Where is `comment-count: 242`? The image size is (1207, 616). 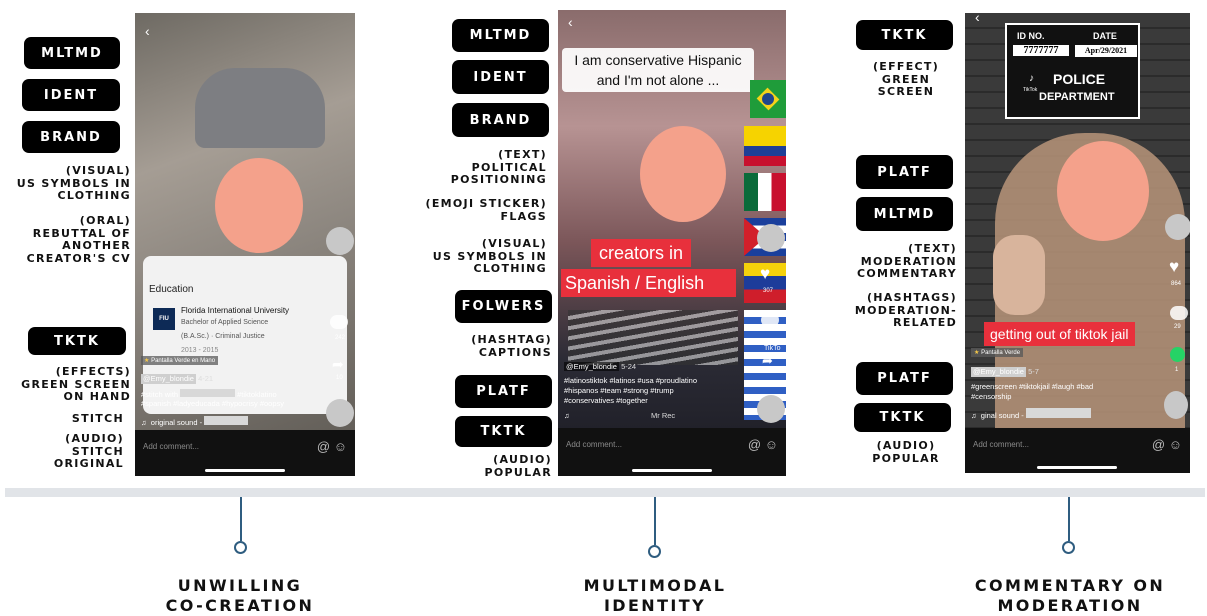
comment-count: 242 is located at coordinates (340, 338).